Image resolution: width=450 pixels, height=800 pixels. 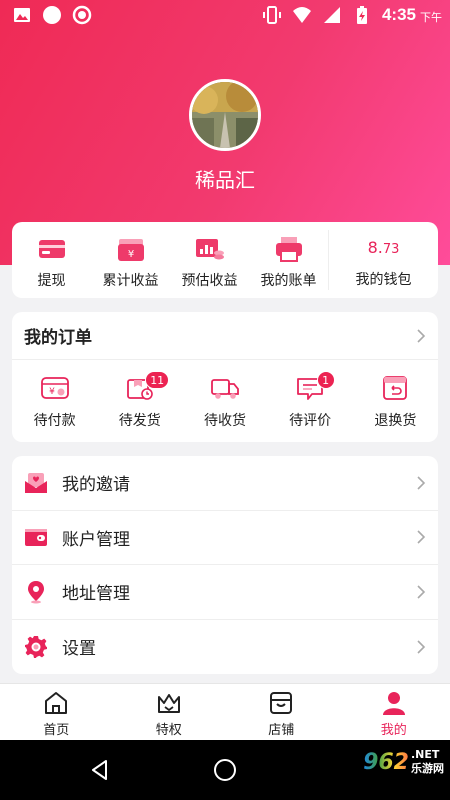 What do you see at coordinates (225, 538) in the screenshot?
I see `menu-item-account: 账户管理` at bounding box center [225, 538].